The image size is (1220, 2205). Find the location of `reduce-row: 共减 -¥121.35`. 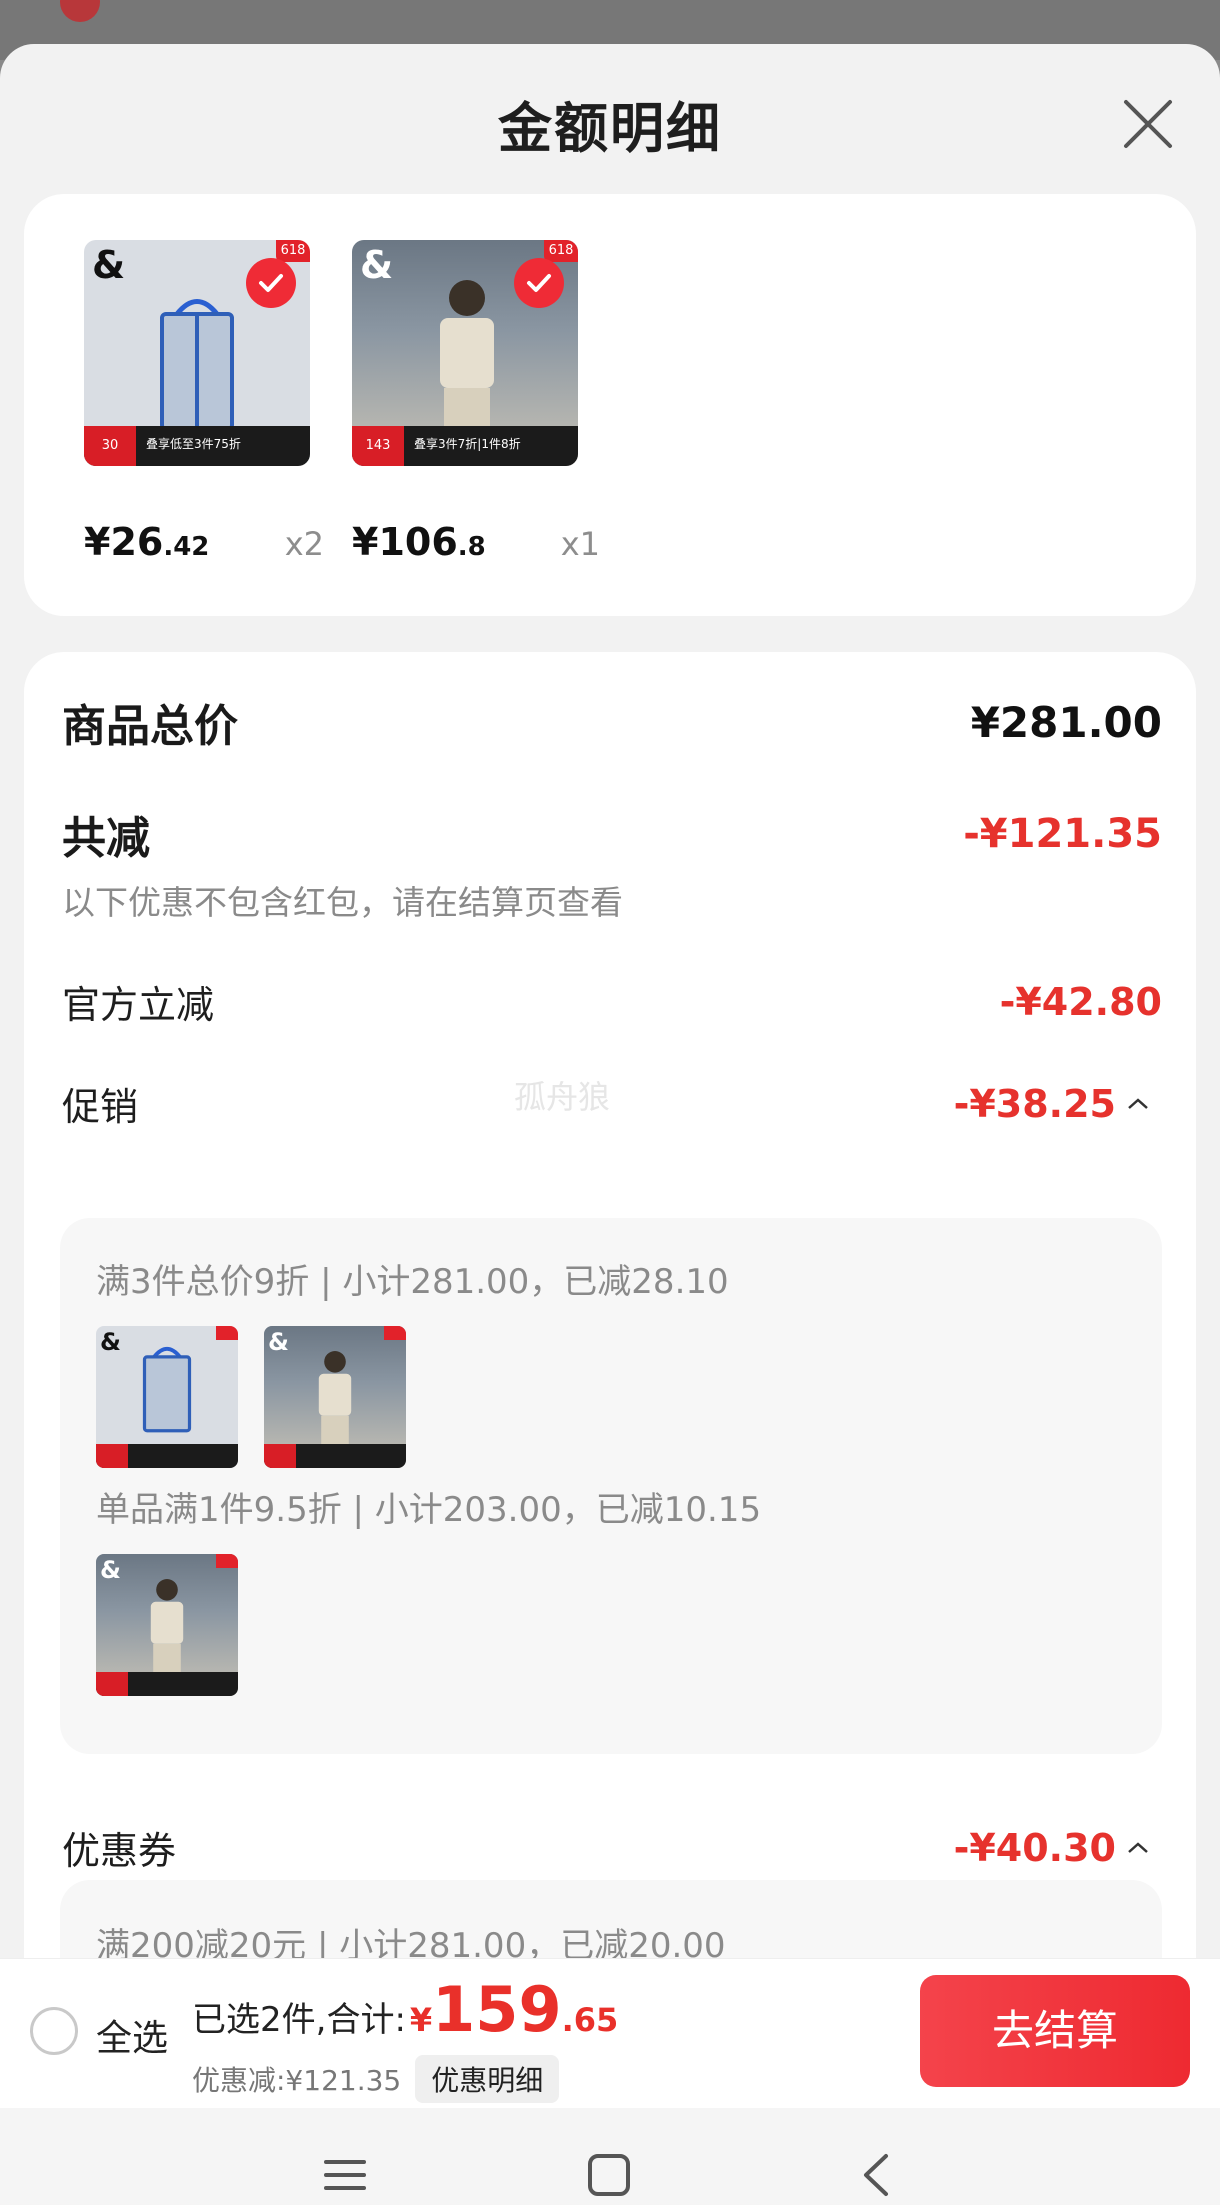

reduce-row: 共减 -¥121.35 is located at coordinates (612, 834).